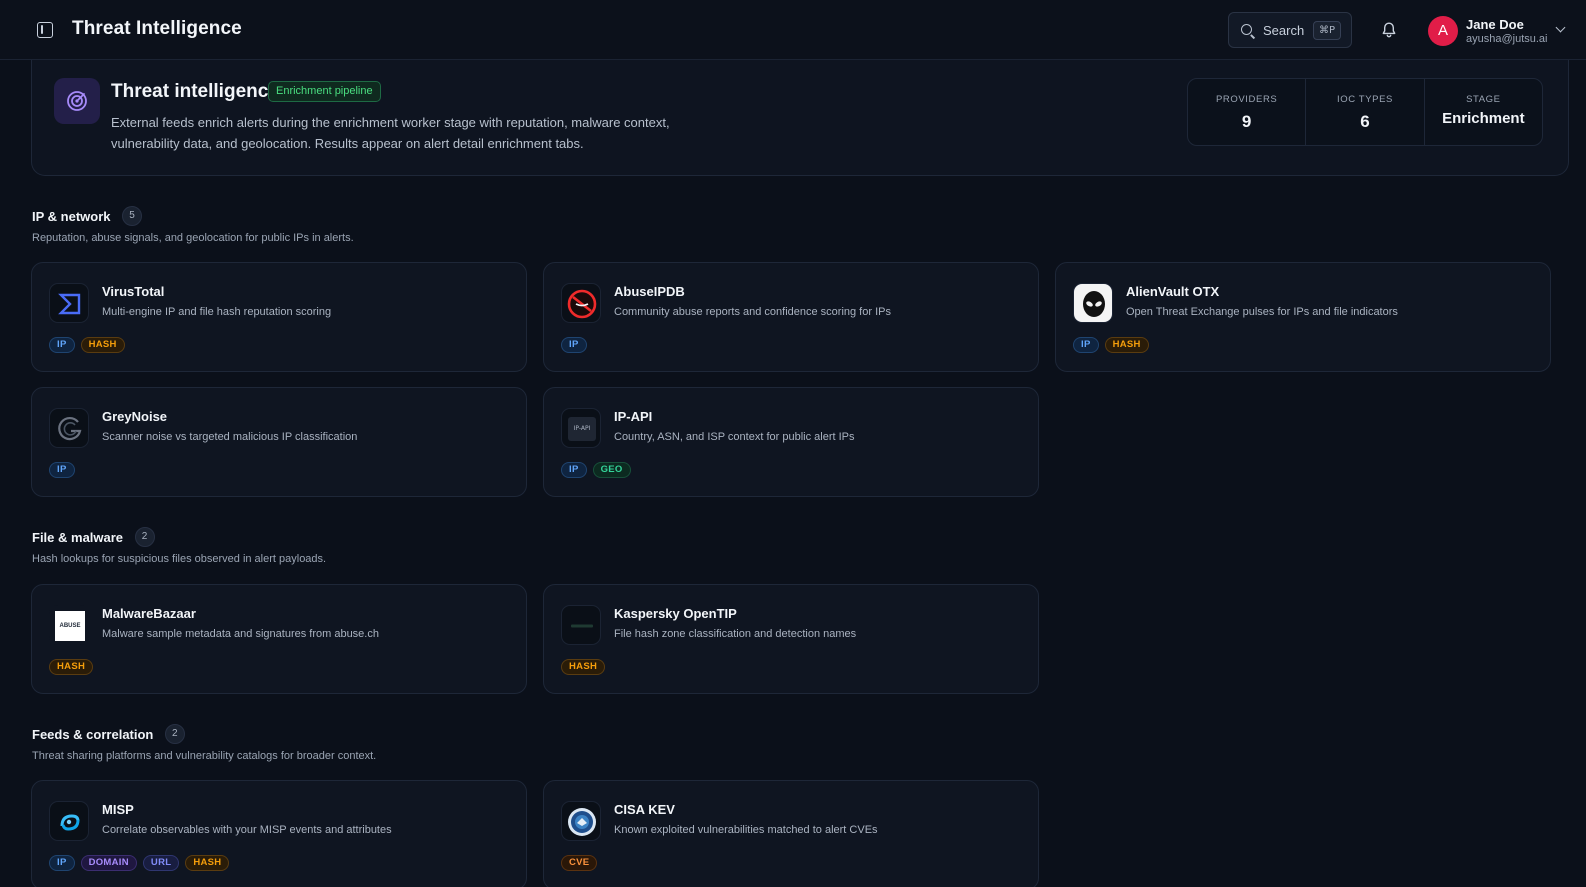 Image resolution: width=1586 pixels, height=887 pixels. What do you see at coordinates (1560, 27) in the screenshot?
I see `chevron-down-icon` at bounding box center [1560, 27].